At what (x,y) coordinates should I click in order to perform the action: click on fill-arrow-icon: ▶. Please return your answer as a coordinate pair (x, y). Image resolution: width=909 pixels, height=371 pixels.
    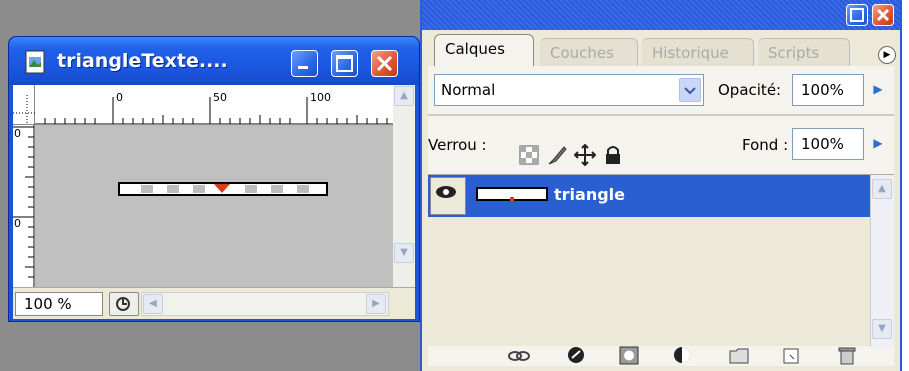
    Looking at the image, I should click on (878, 144).